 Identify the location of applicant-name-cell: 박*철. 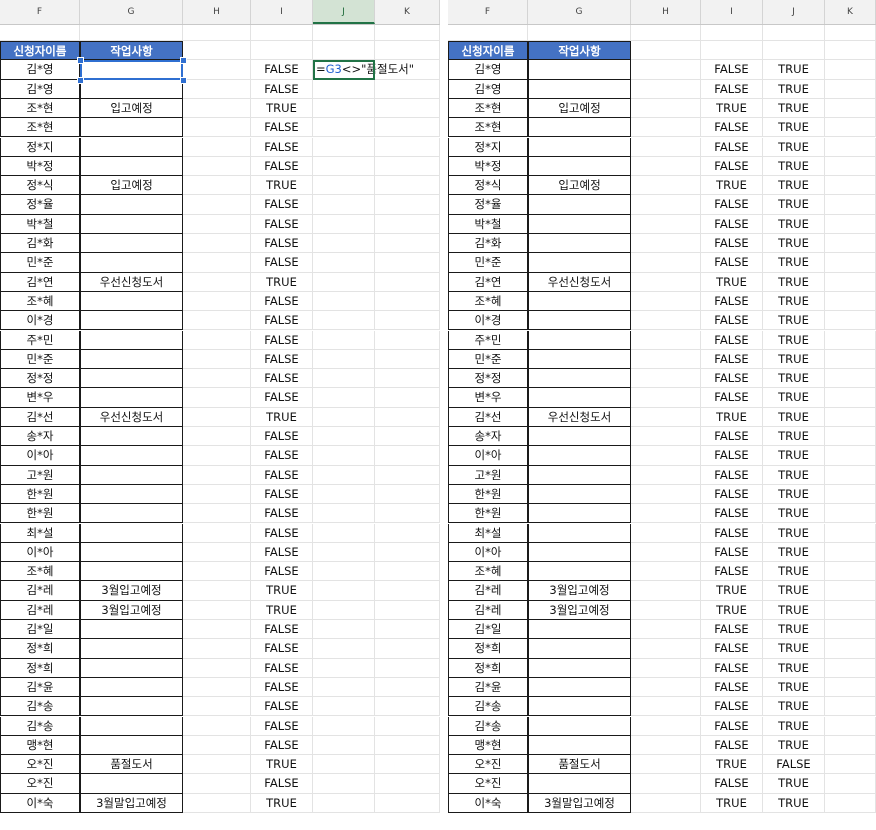
(40, 224).